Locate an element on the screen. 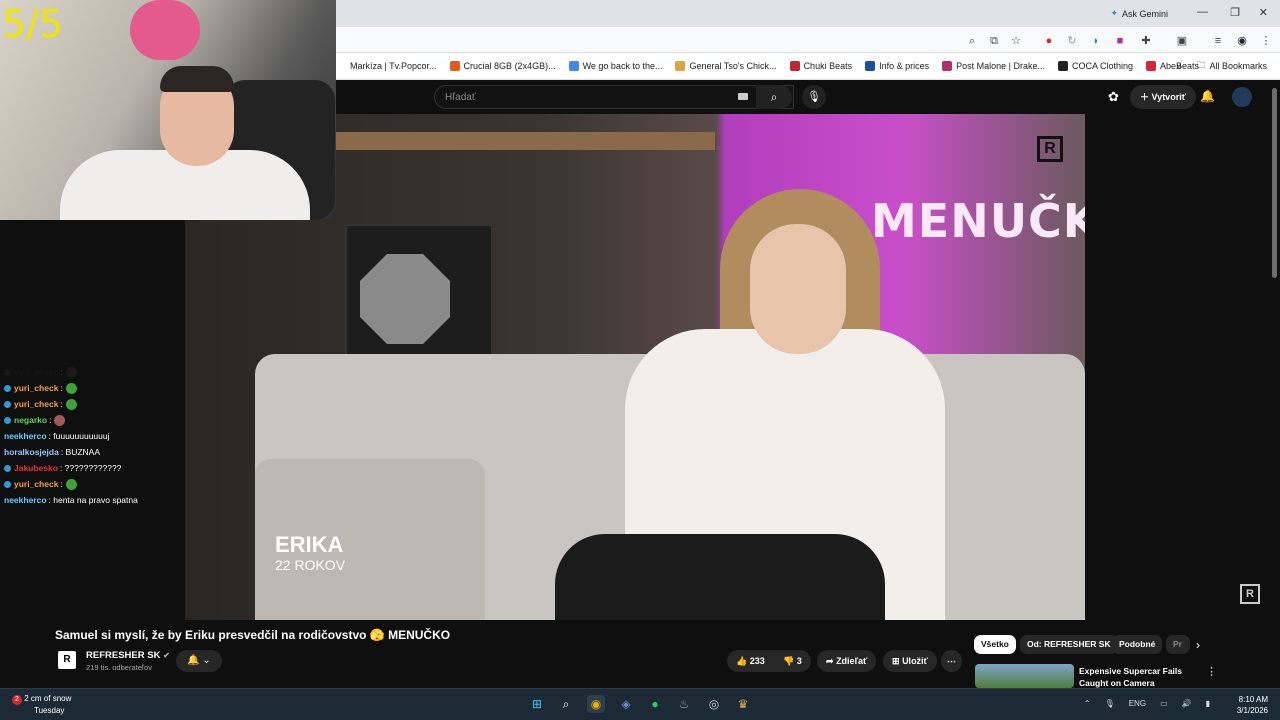 The height and width of the screenshot is (720, 1280). chat-username: neekherco is located at coordinates (25, 436).